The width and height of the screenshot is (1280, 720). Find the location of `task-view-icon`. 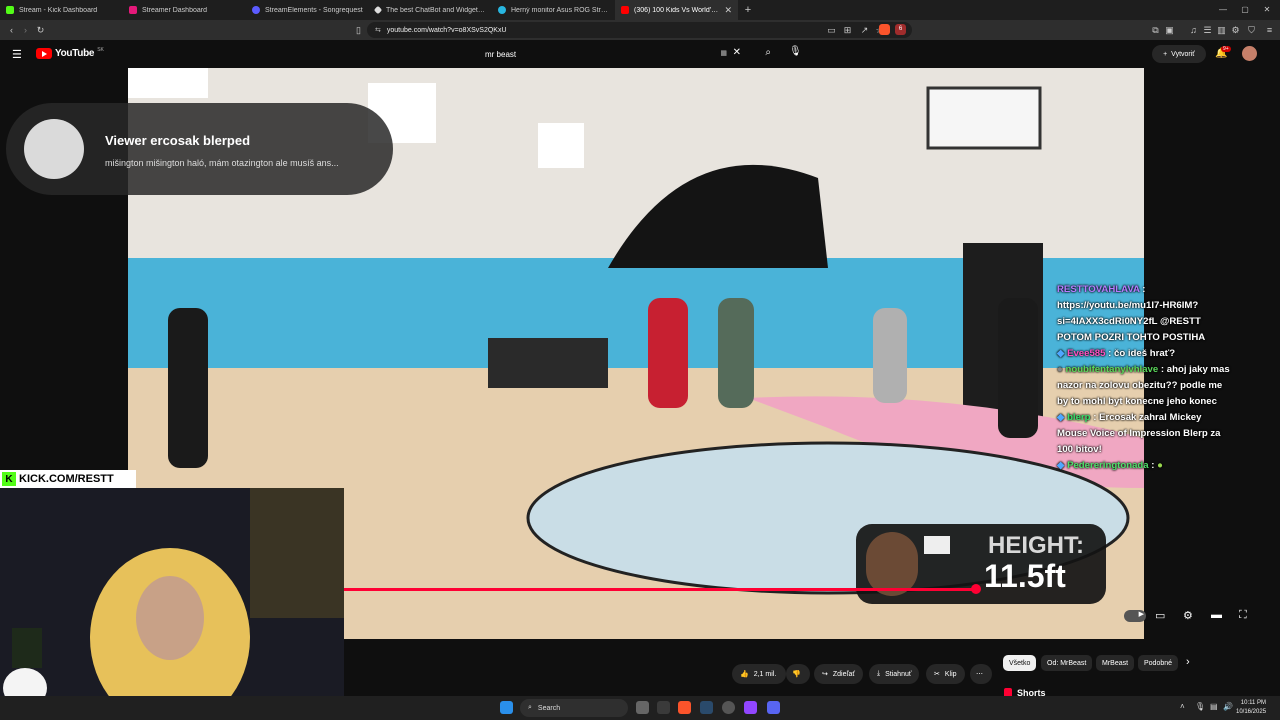

task-view-icon is located at coordinates (642, 707).